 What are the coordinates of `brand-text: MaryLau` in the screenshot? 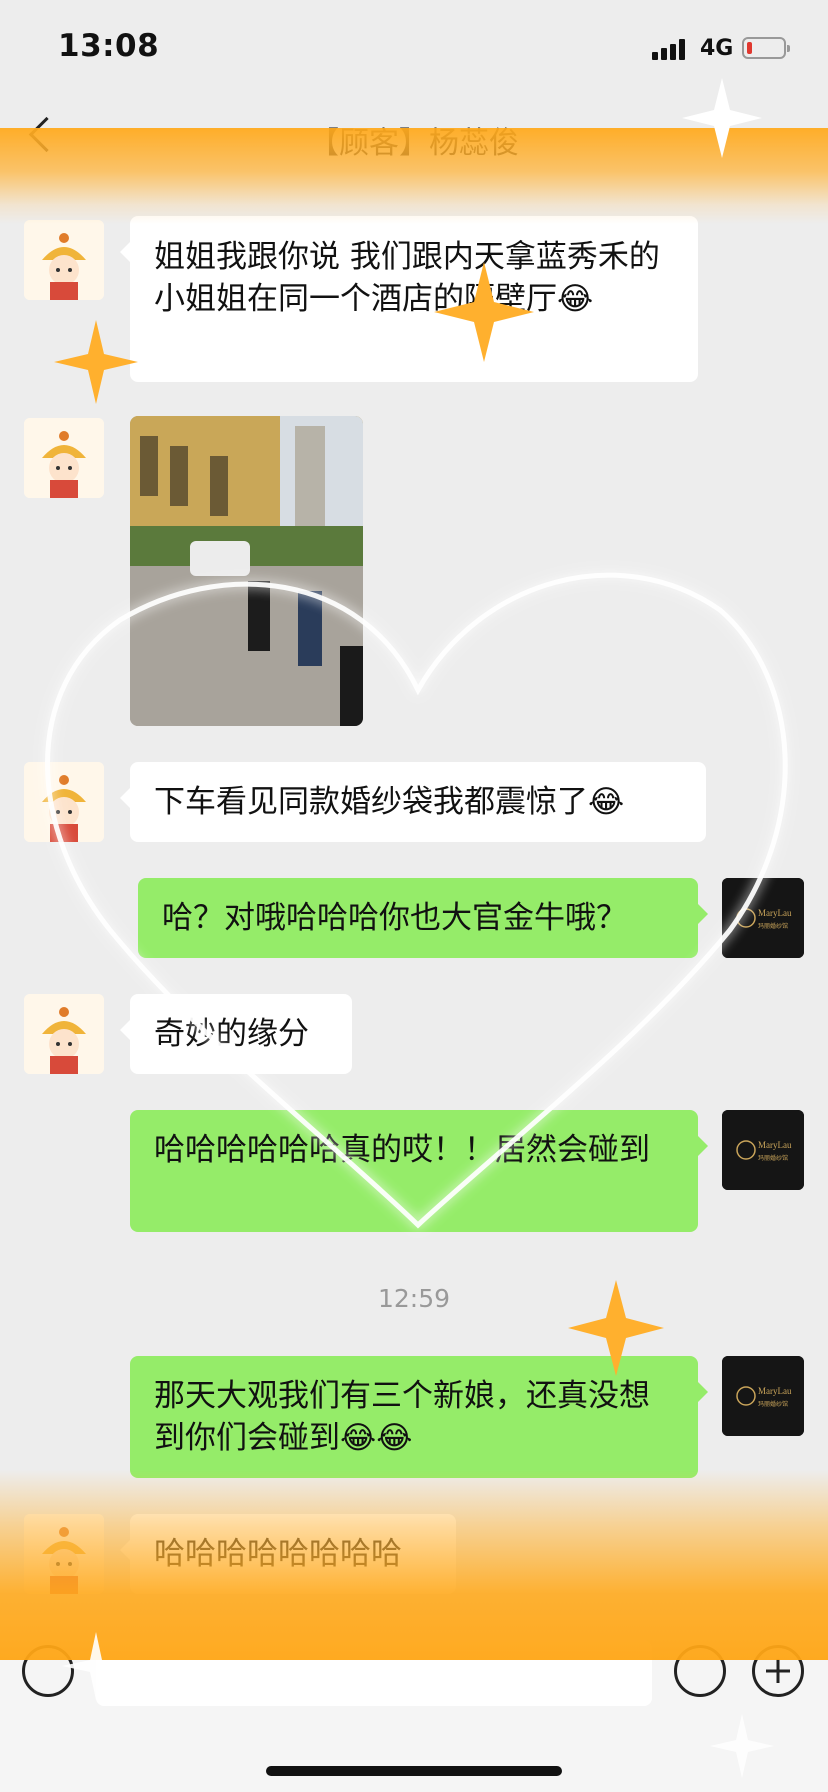 It's located at (775, 913).